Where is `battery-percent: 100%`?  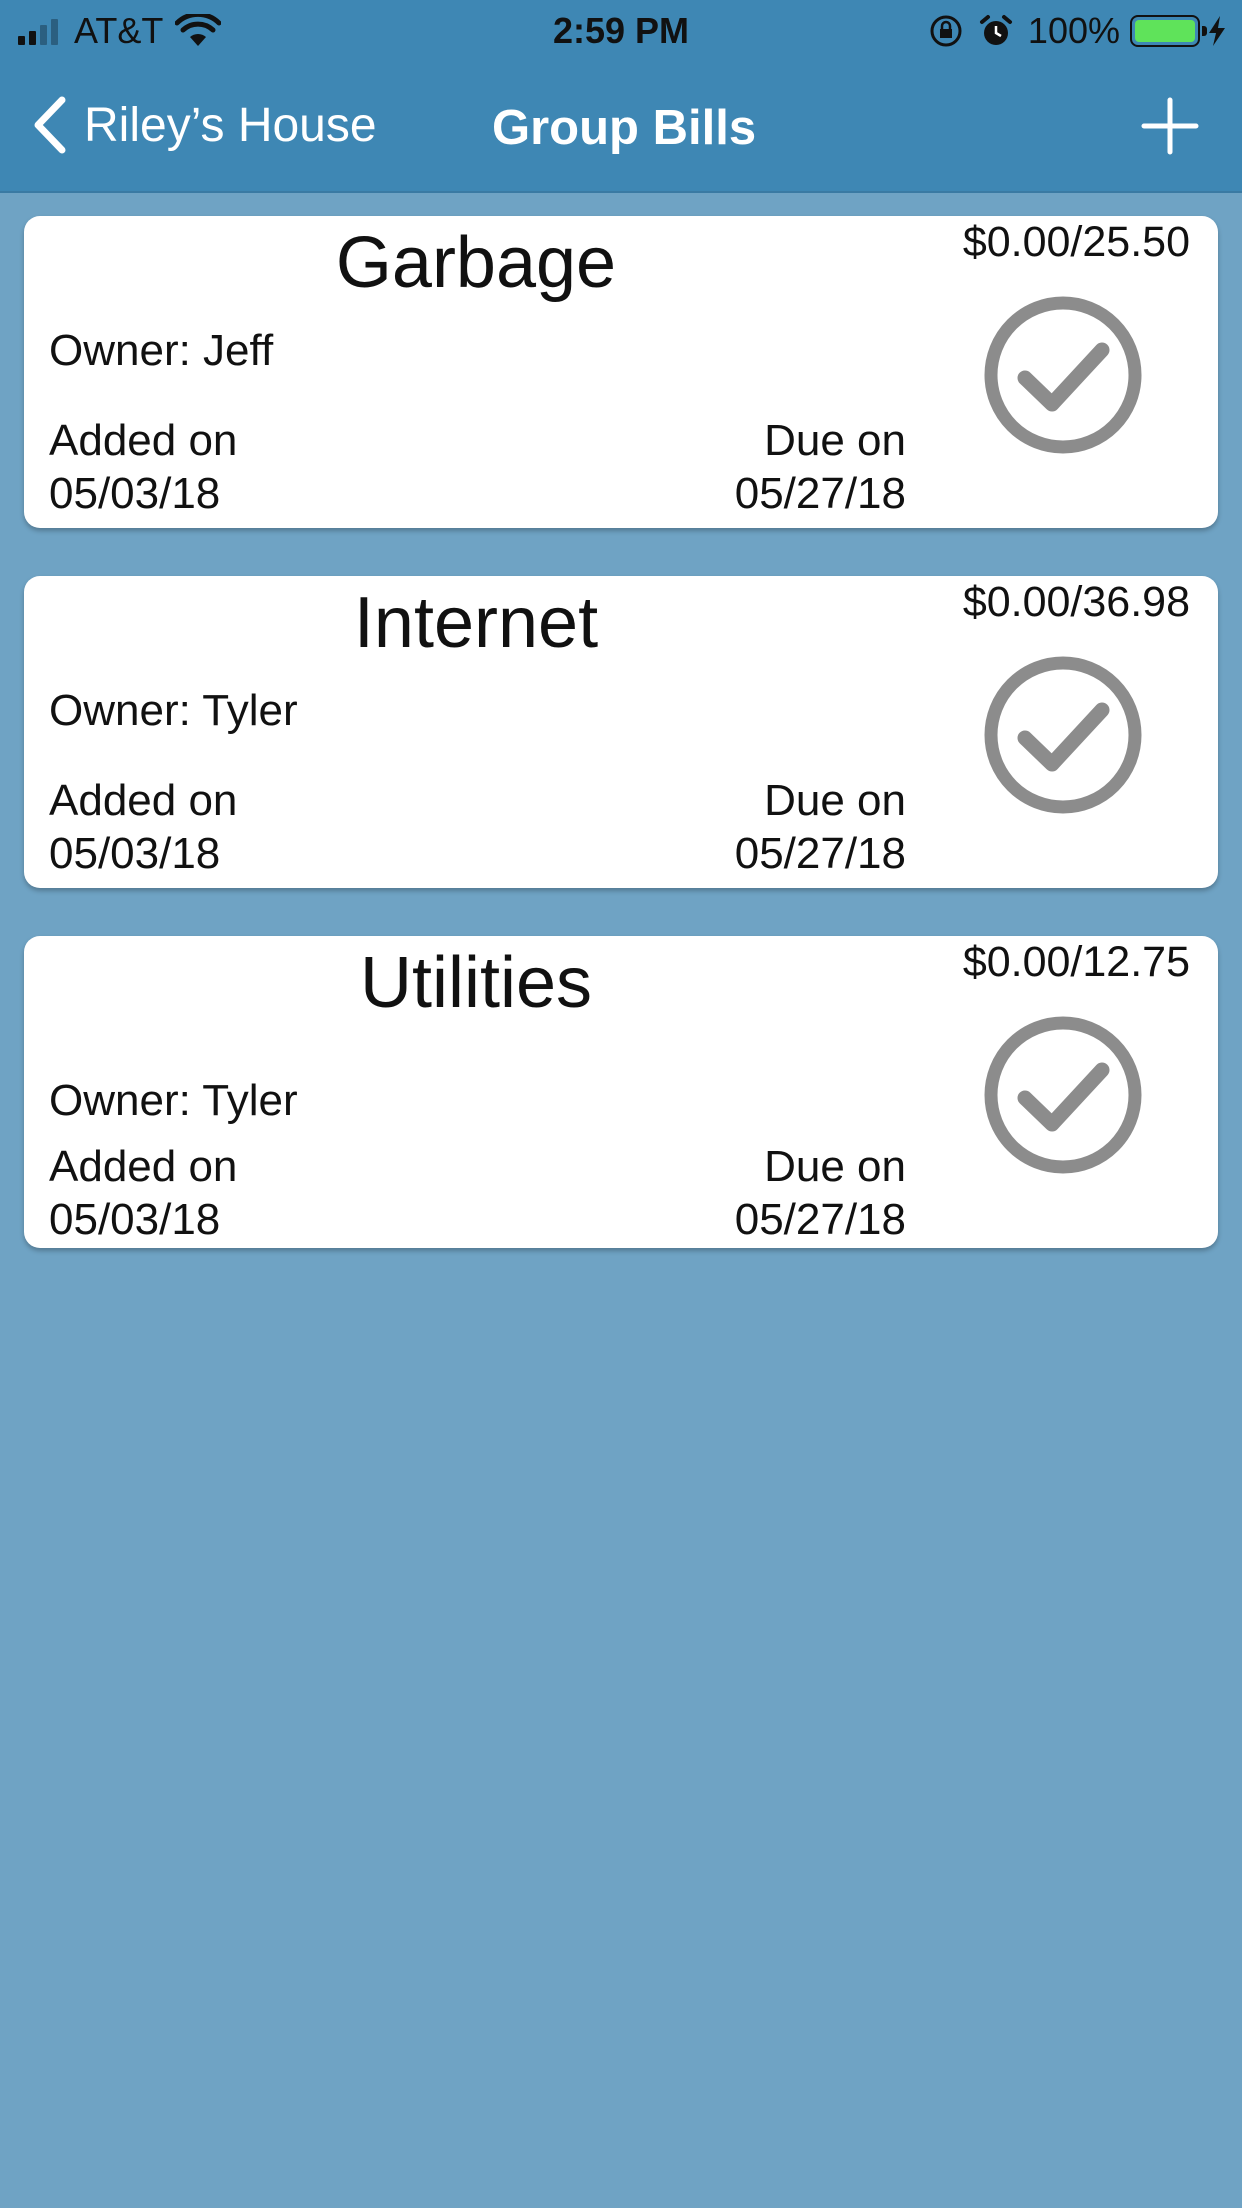
battery-percent: 100% is located at coordinates (1073, 30).